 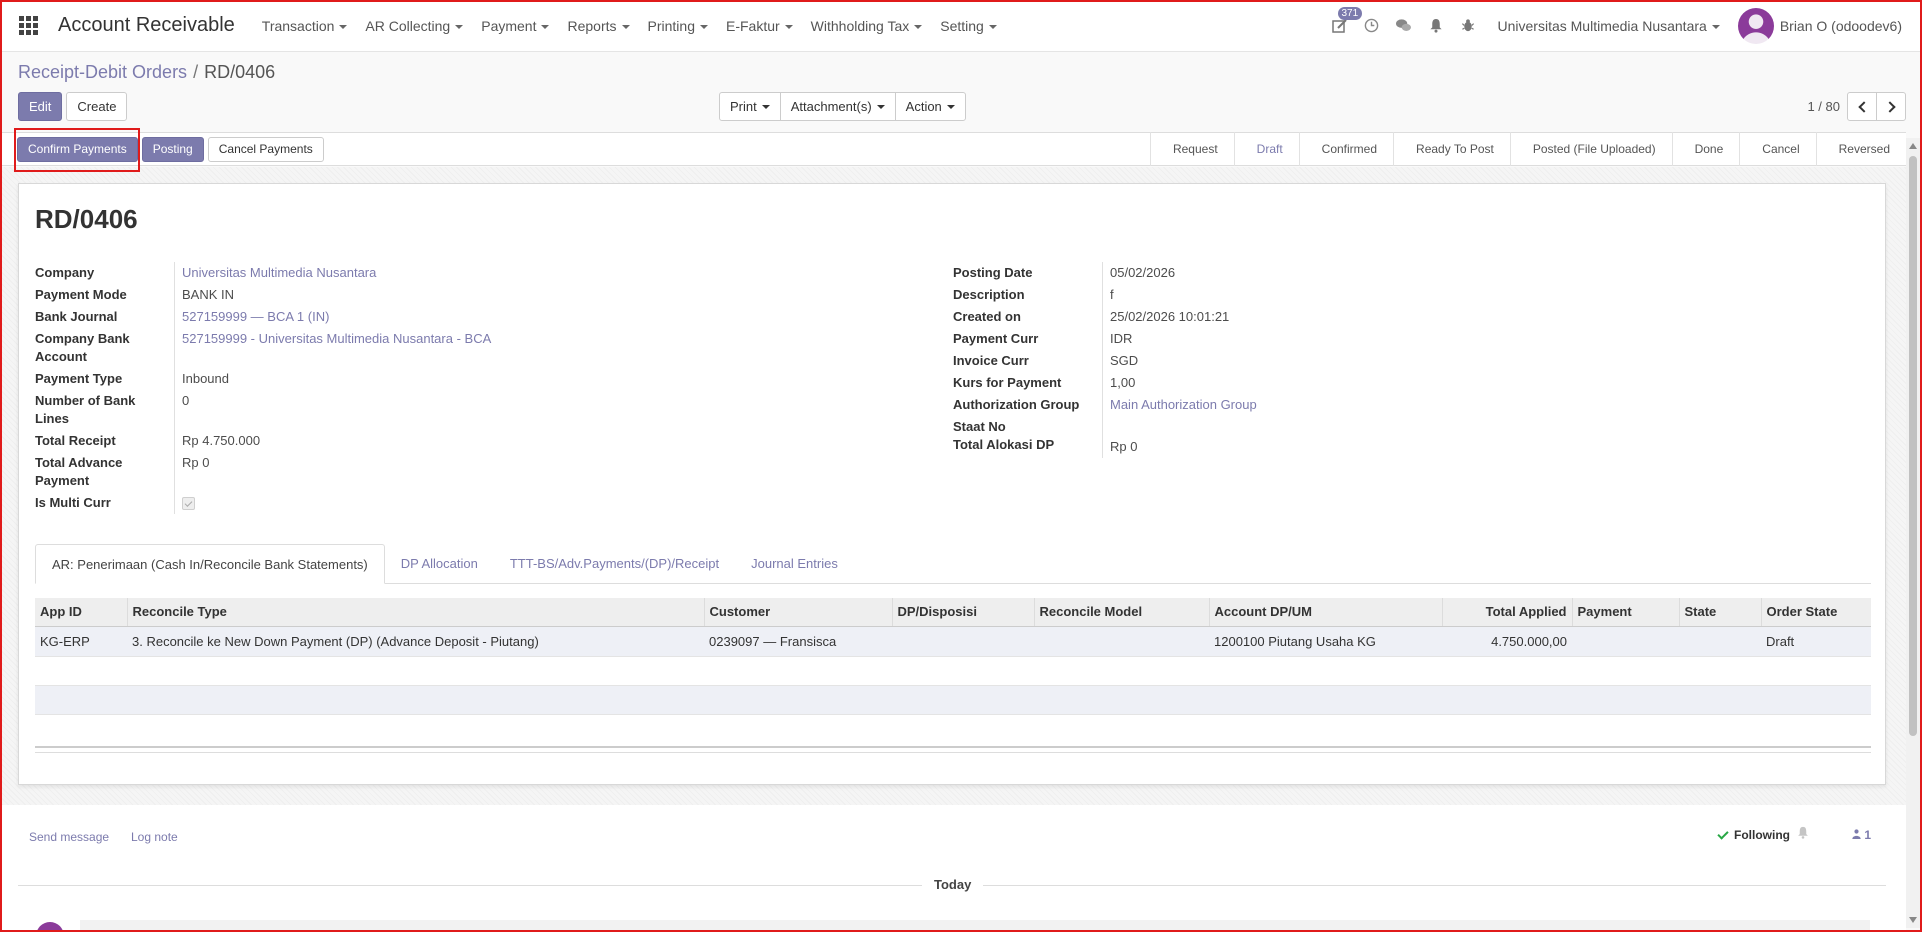 What do you see at coordinates (395, 503) in the screenshot?
I see `field-is-multi-curr: Is Multi Curr` at bounding box center [395, 503].